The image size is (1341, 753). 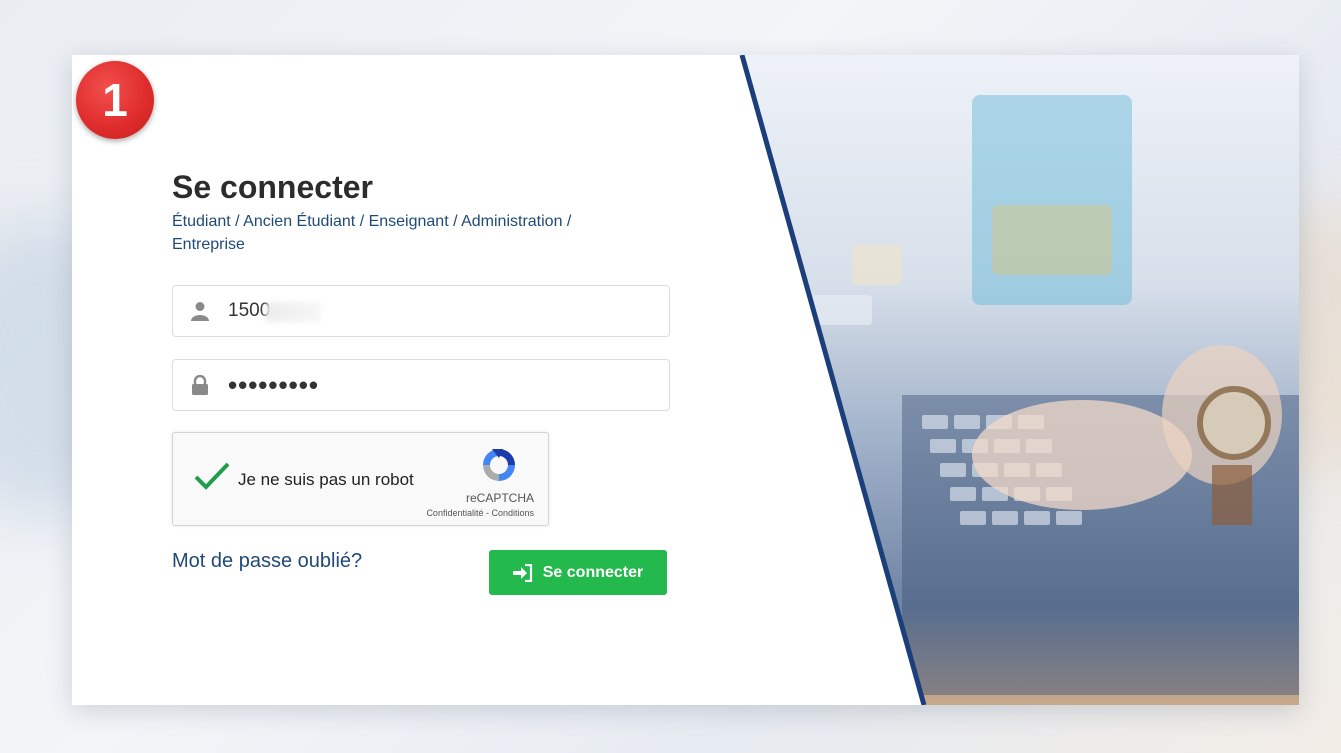 What do you see at coordinates (480, 513) in the screenshot?
I see `recaptcha-terms-link: Confidentialité - Conditions` at bounding box center [480, 513].